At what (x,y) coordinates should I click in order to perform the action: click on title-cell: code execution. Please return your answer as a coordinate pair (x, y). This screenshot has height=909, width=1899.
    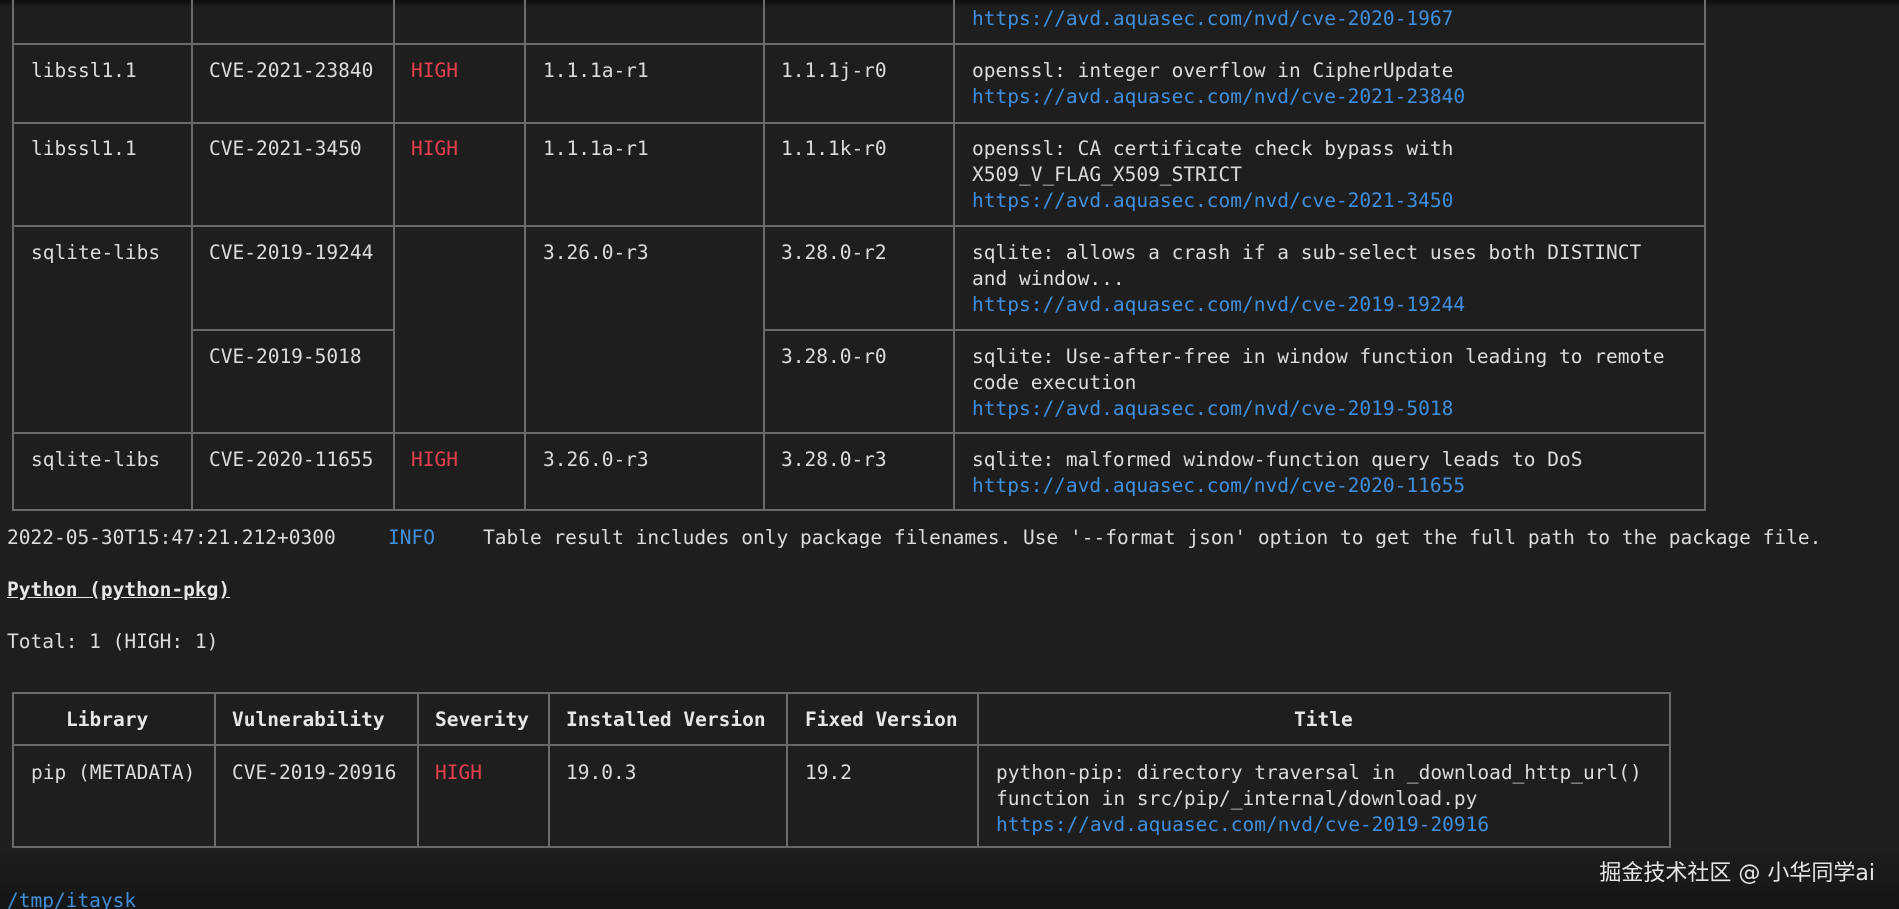
    Looking at the image, I should click on (1054, 382).